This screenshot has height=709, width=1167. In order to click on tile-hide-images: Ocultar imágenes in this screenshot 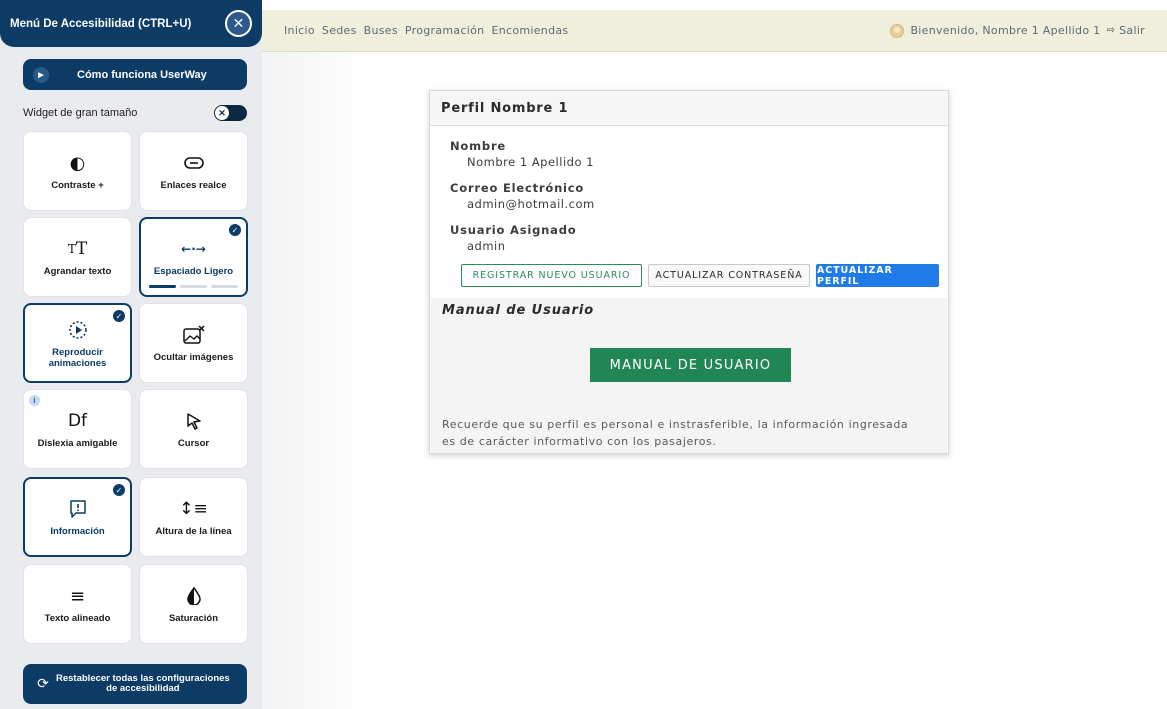, I will do `click(193, 343)`.